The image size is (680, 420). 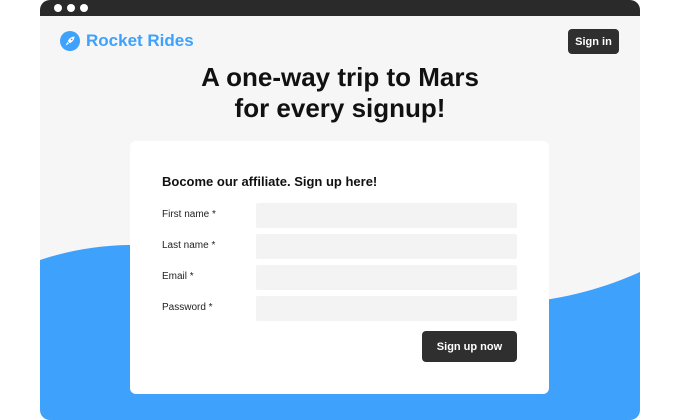 What do you see at coordinates (70, 41) in the screenshot?
I see `rocket-icon` at bounding box center [70, 41].